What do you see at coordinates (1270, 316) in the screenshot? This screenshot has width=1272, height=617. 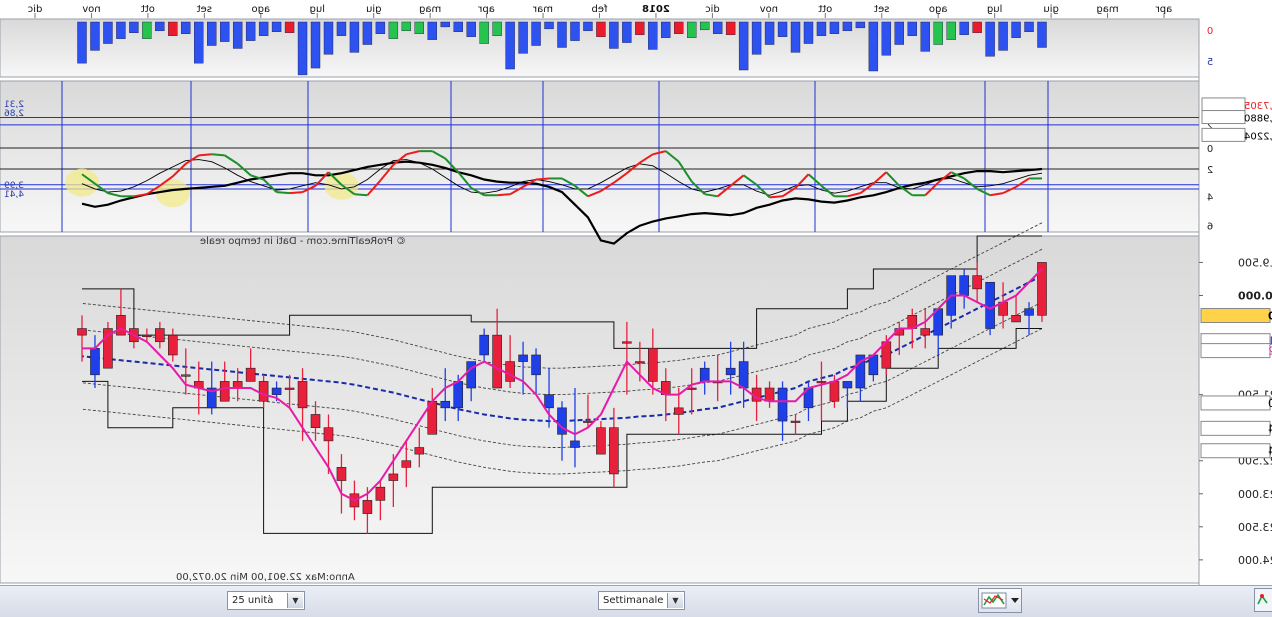 I see `price-tag-text: 20.303,00` at bounding box center [1270, 316].